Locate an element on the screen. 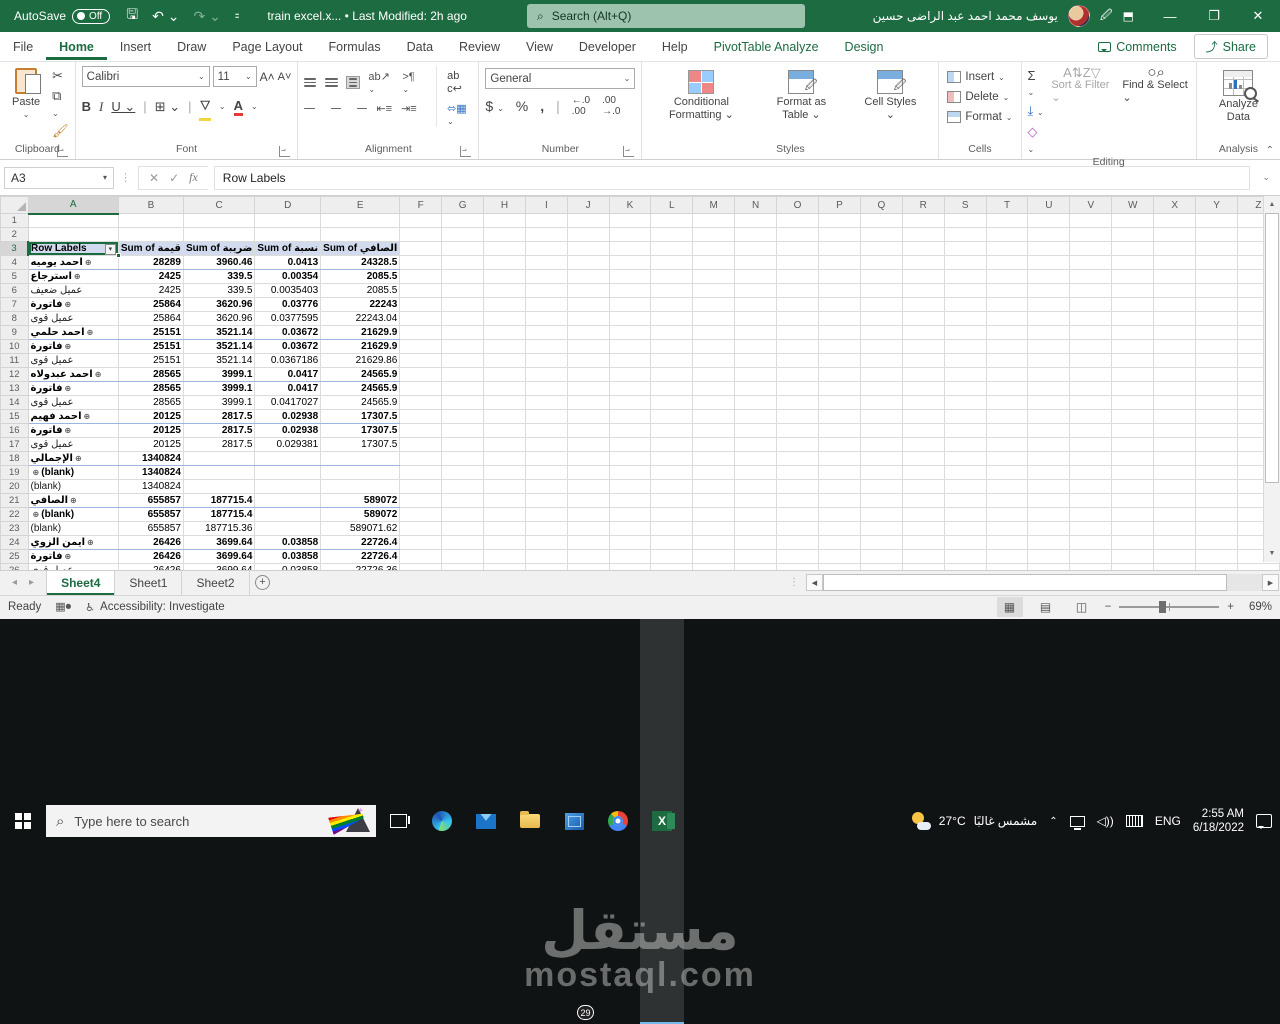  cell-P12 is located at coordinates (839, 374).